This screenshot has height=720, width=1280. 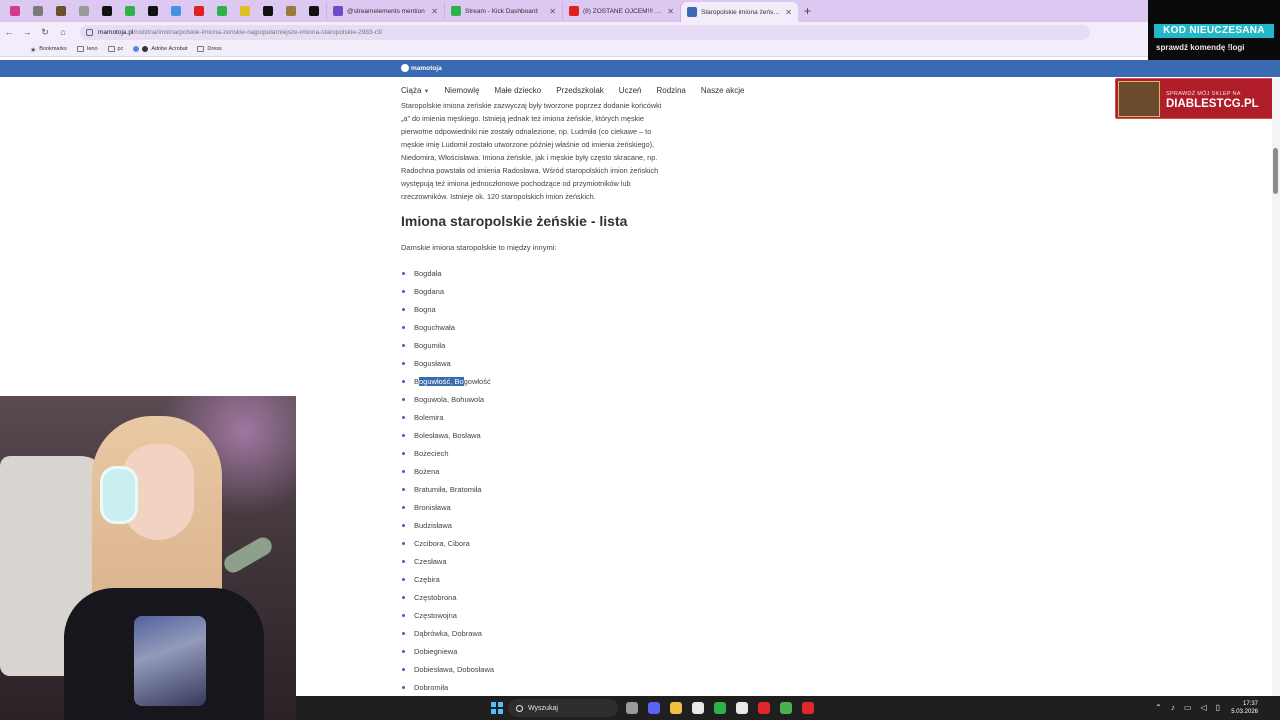 What do you see at coordinates (454, 669) in the screenshot?
I see `name-text: Dobiesława, Dobosława` at bounding box center [454, 669].